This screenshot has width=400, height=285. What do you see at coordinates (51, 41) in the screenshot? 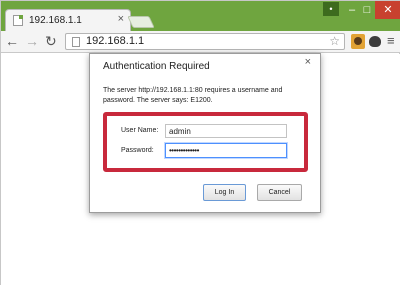
I see `reload-icon: ↻` at bounding box center [51, 41].